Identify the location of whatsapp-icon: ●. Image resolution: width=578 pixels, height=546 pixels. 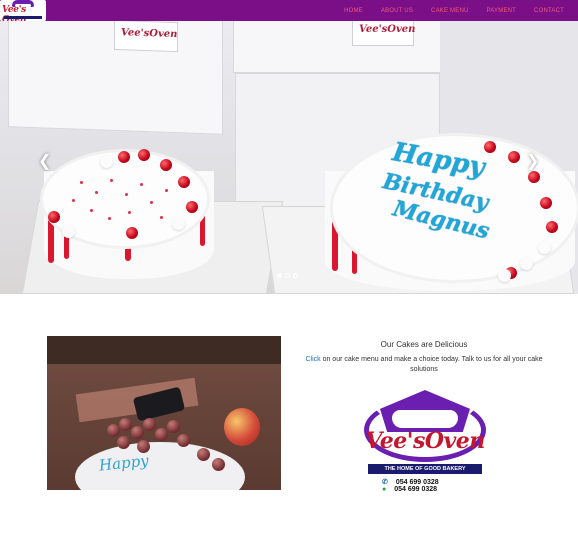
(384, 489).